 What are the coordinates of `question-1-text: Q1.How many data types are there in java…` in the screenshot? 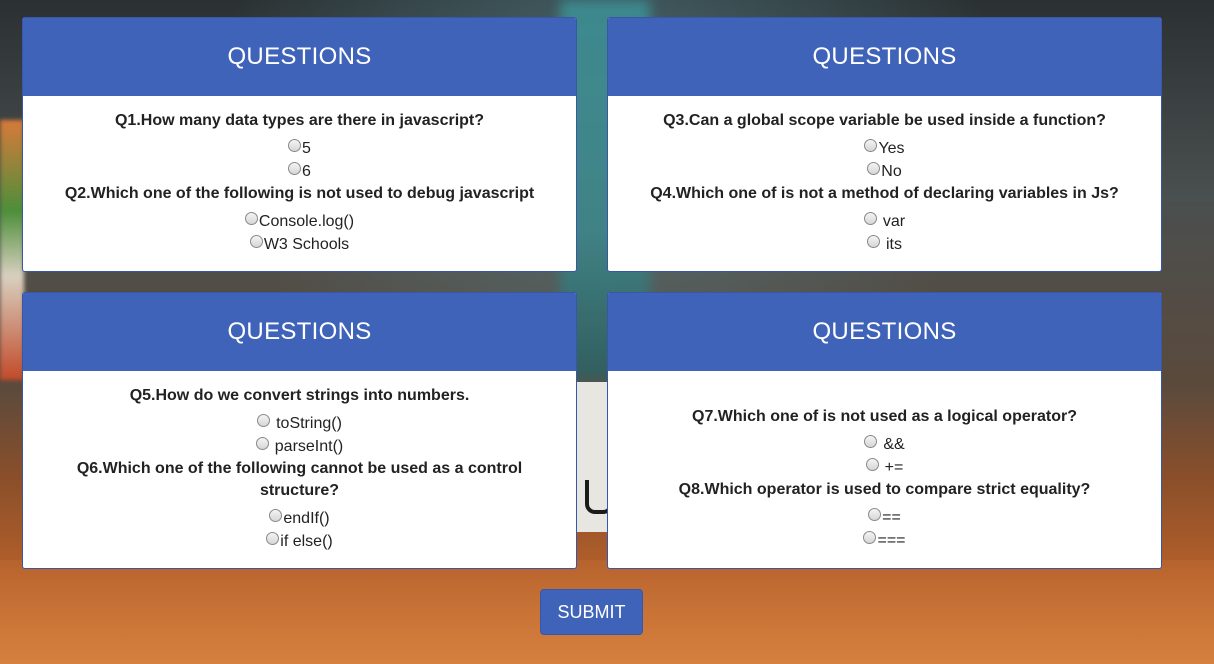 It's located at (299, 120).